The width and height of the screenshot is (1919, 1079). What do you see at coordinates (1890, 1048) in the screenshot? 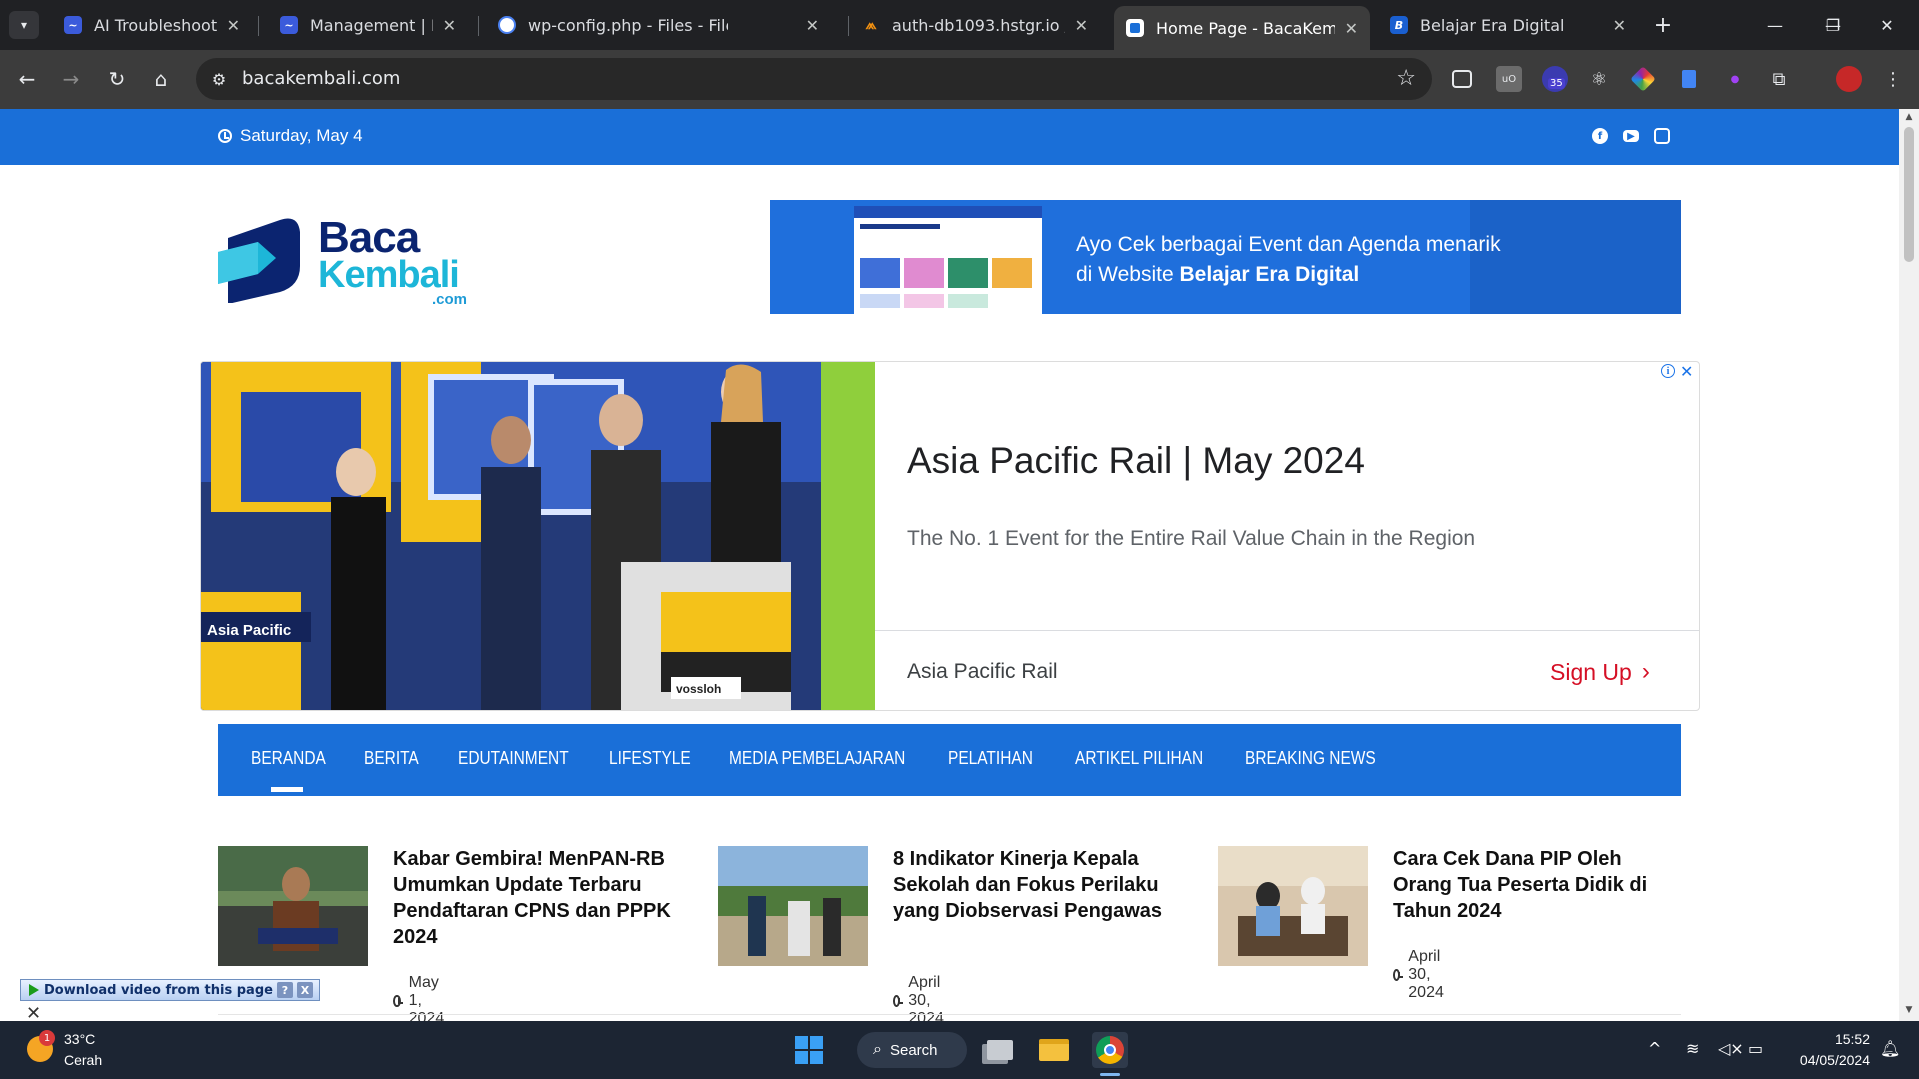
I see `notification-bell-icon: 🔔︎` at bounding box center [1890, 1048].